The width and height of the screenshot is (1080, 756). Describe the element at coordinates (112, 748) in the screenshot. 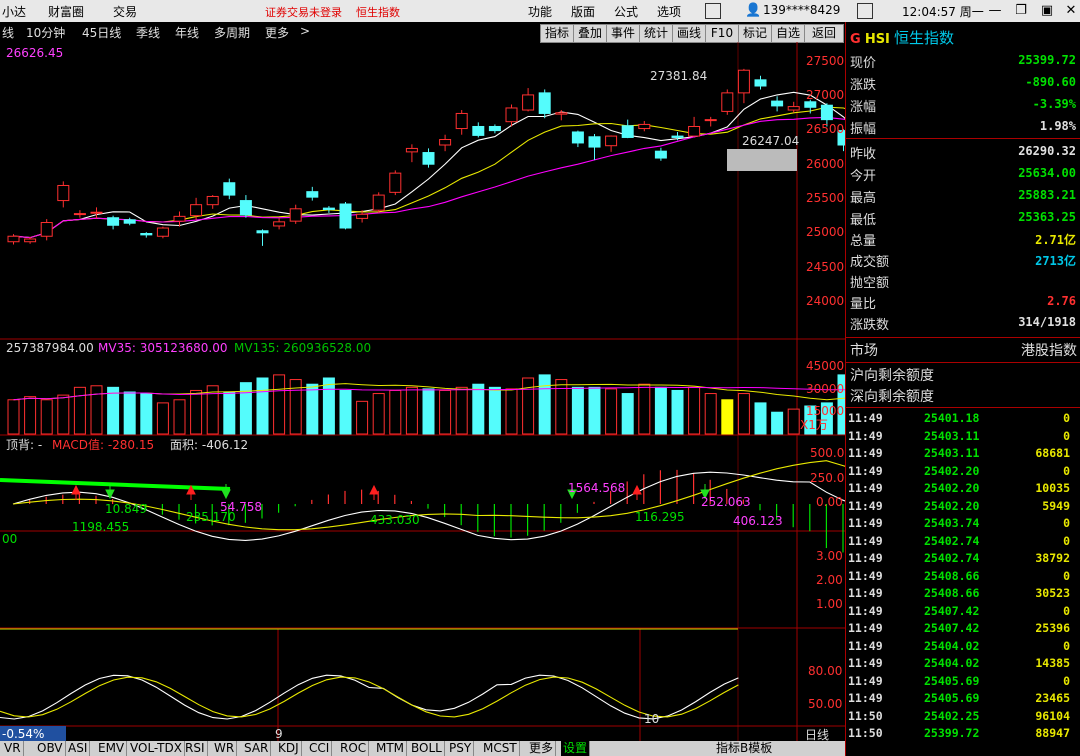

I see `indicator-tab: EMV` at that location.